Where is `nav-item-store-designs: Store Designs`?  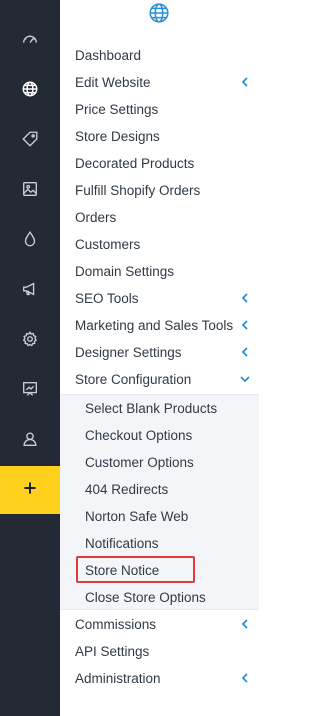 nav-item-store-designs: Store Designs is located at coordinates (159, 136).